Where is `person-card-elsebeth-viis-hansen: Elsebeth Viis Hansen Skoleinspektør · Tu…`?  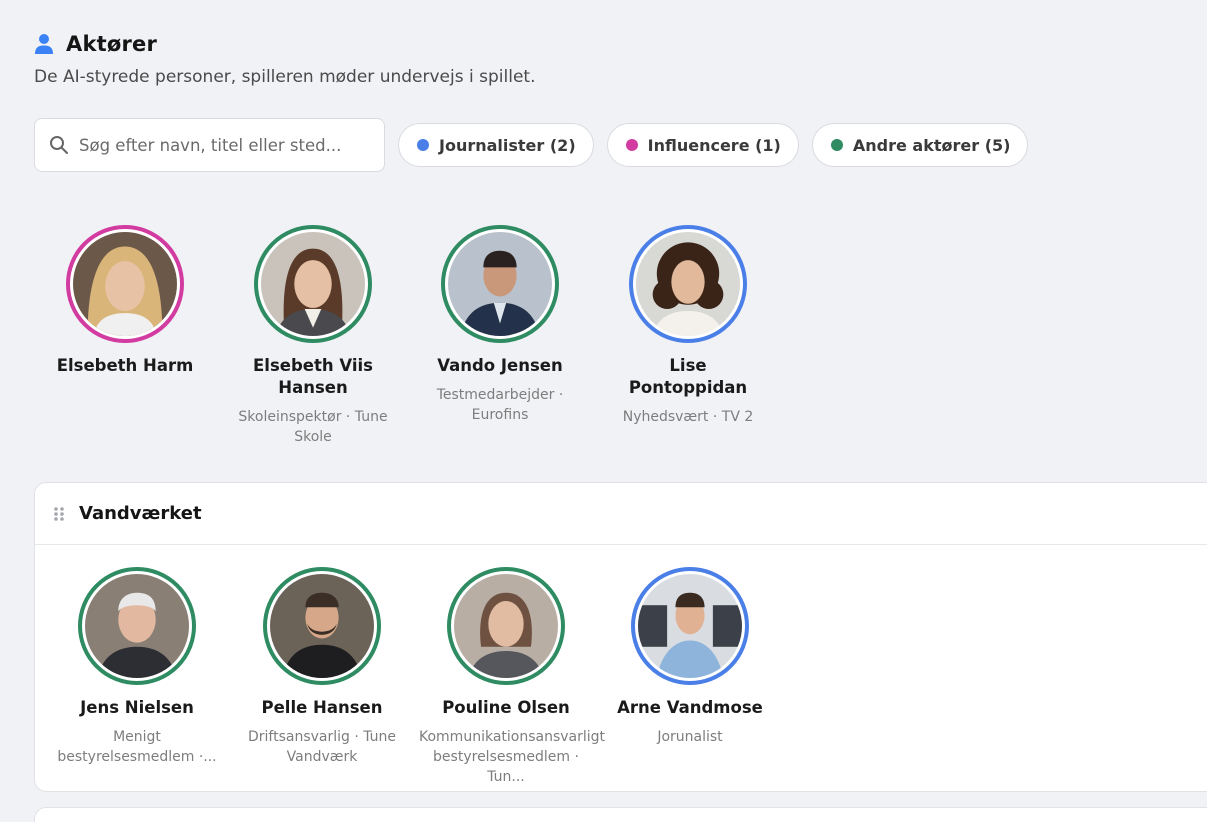
person-card-elsebeth-viis-hansen: Elsebeth Viis Hansen Skoleinspektør · Tu… is located at coordinates (313, 336).